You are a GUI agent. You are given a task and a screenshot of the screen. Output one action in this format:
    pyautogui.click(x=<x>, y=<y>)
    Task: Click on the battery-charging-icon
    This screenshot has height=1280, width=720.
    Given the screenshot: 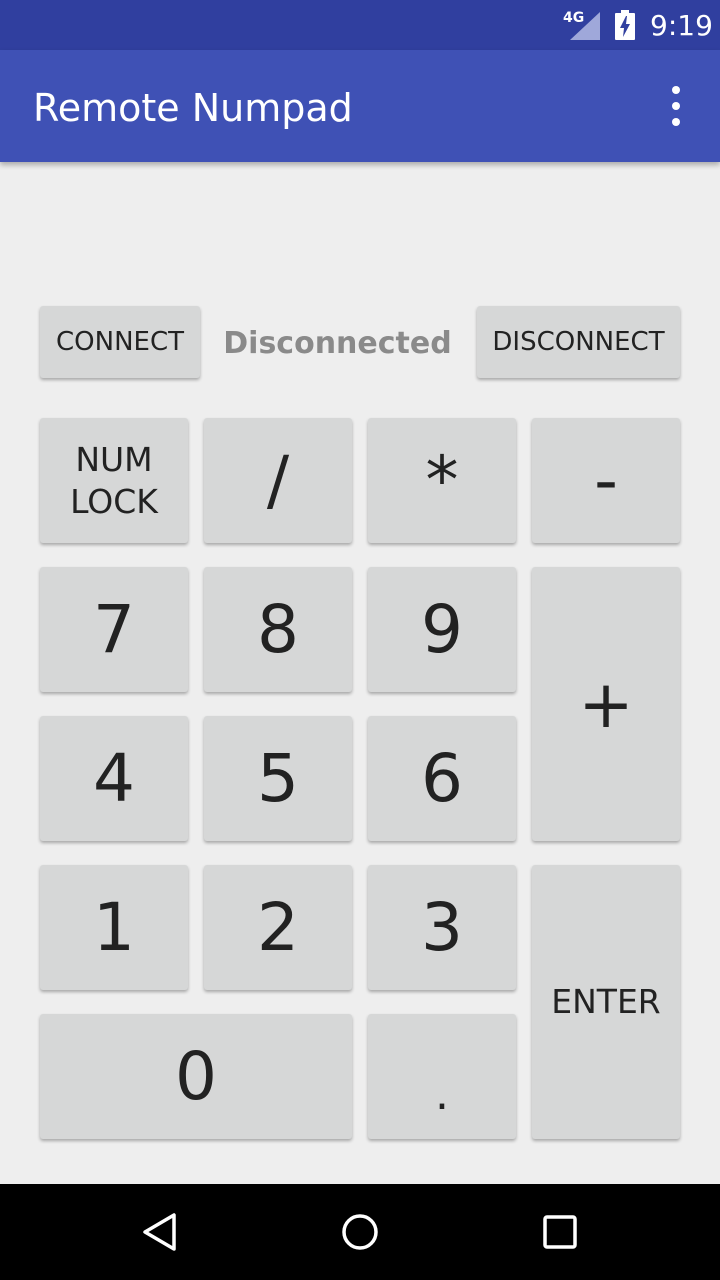 What is the action you would take?
    pyautogui.click(x=625, y=25)
    